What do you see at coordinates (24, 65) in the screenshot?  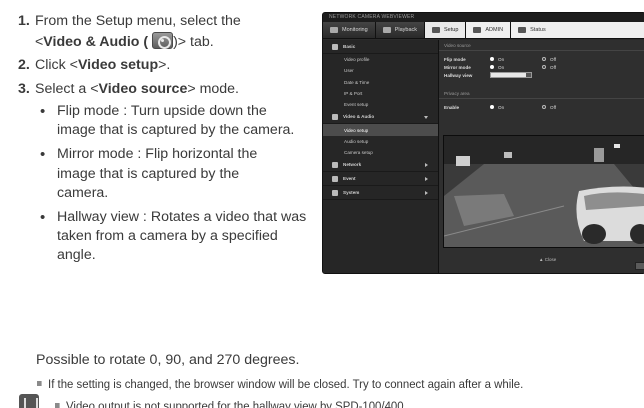 I see `step-number: 2.` at bounding box center [24, 65].